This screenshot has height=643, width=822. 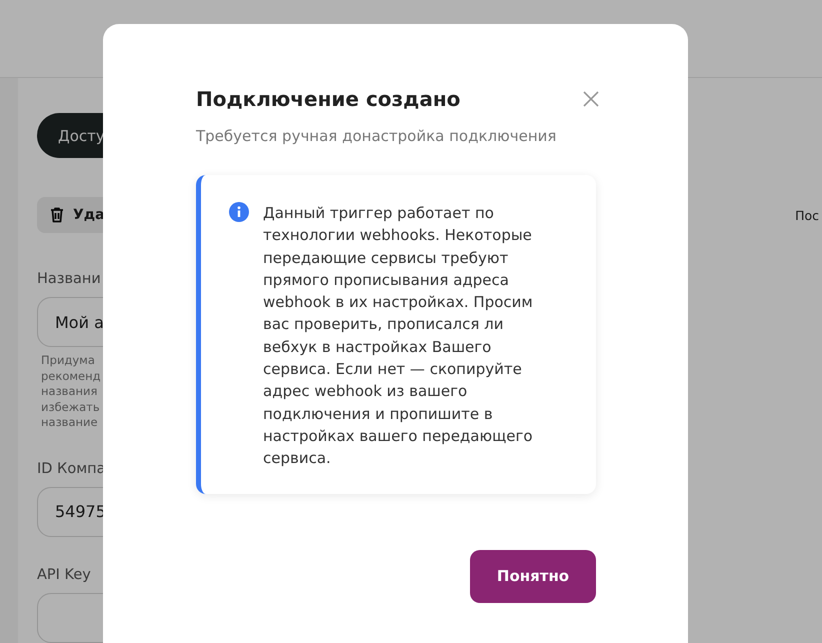 What do you see at coordinates (328, 99) in the screenshot?
I see `dialog-title: Подключение создано` at bounding box center [328, 99].